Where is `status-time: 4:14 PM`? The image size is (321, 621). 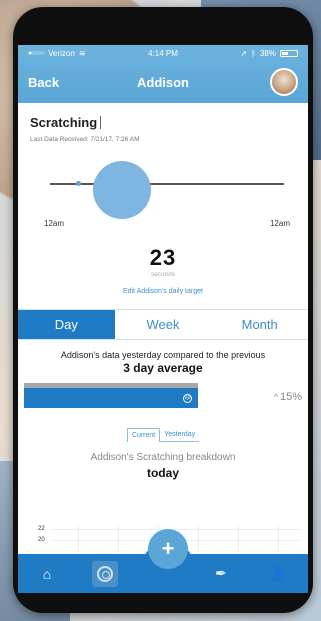 status-time: 4:14 PM is located at coordinates (163, 53).